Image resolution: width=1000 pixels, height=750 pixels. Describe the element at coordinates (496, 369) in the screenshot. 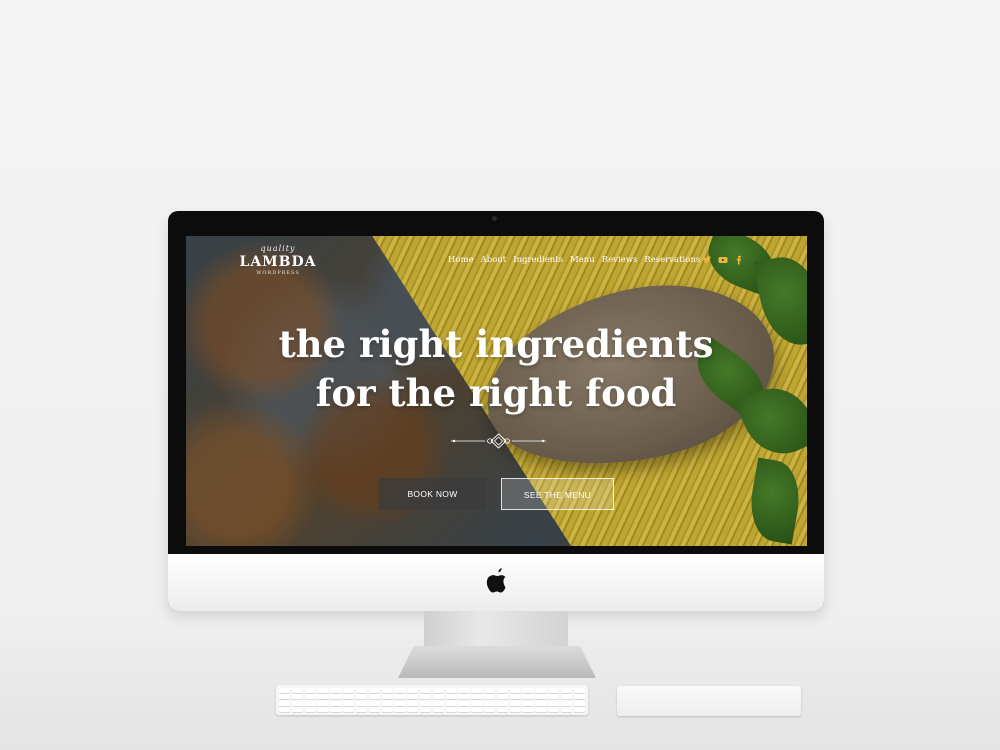

I see `hero-headline: the right ingredients for the right food` at that location.